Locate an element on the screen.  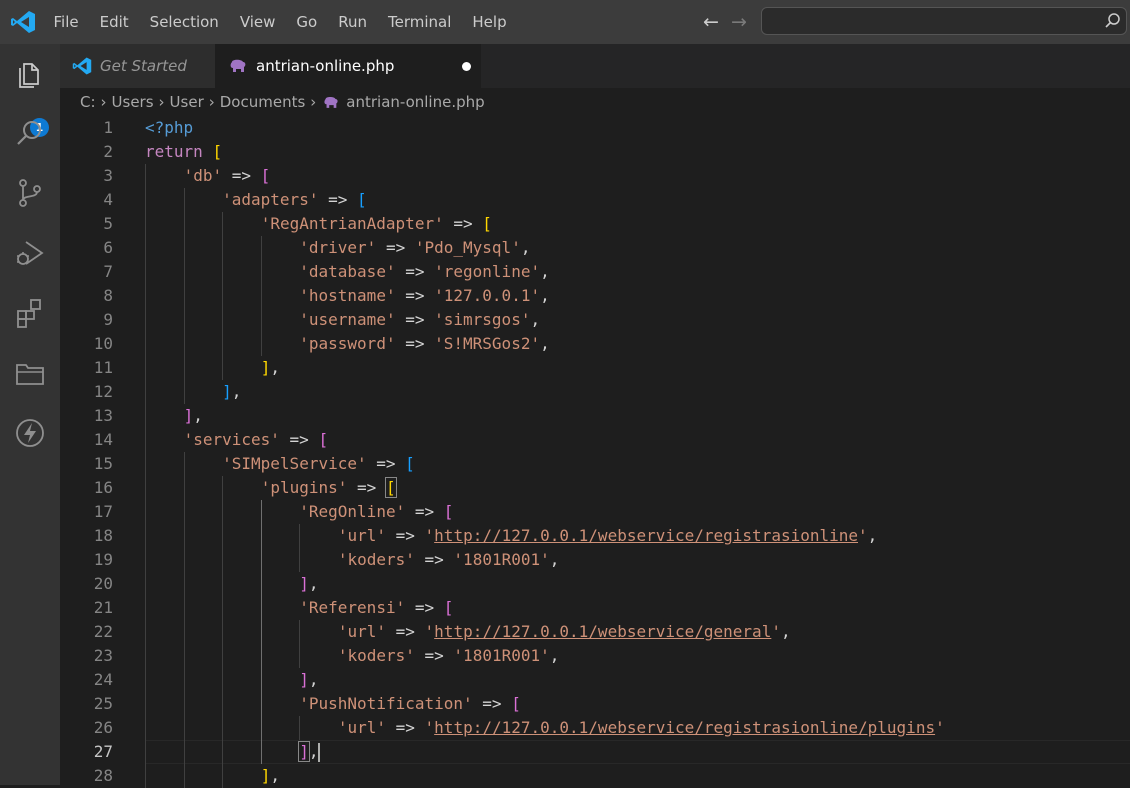
back-arrow-icon: ← is located at coordinates (711, 22).